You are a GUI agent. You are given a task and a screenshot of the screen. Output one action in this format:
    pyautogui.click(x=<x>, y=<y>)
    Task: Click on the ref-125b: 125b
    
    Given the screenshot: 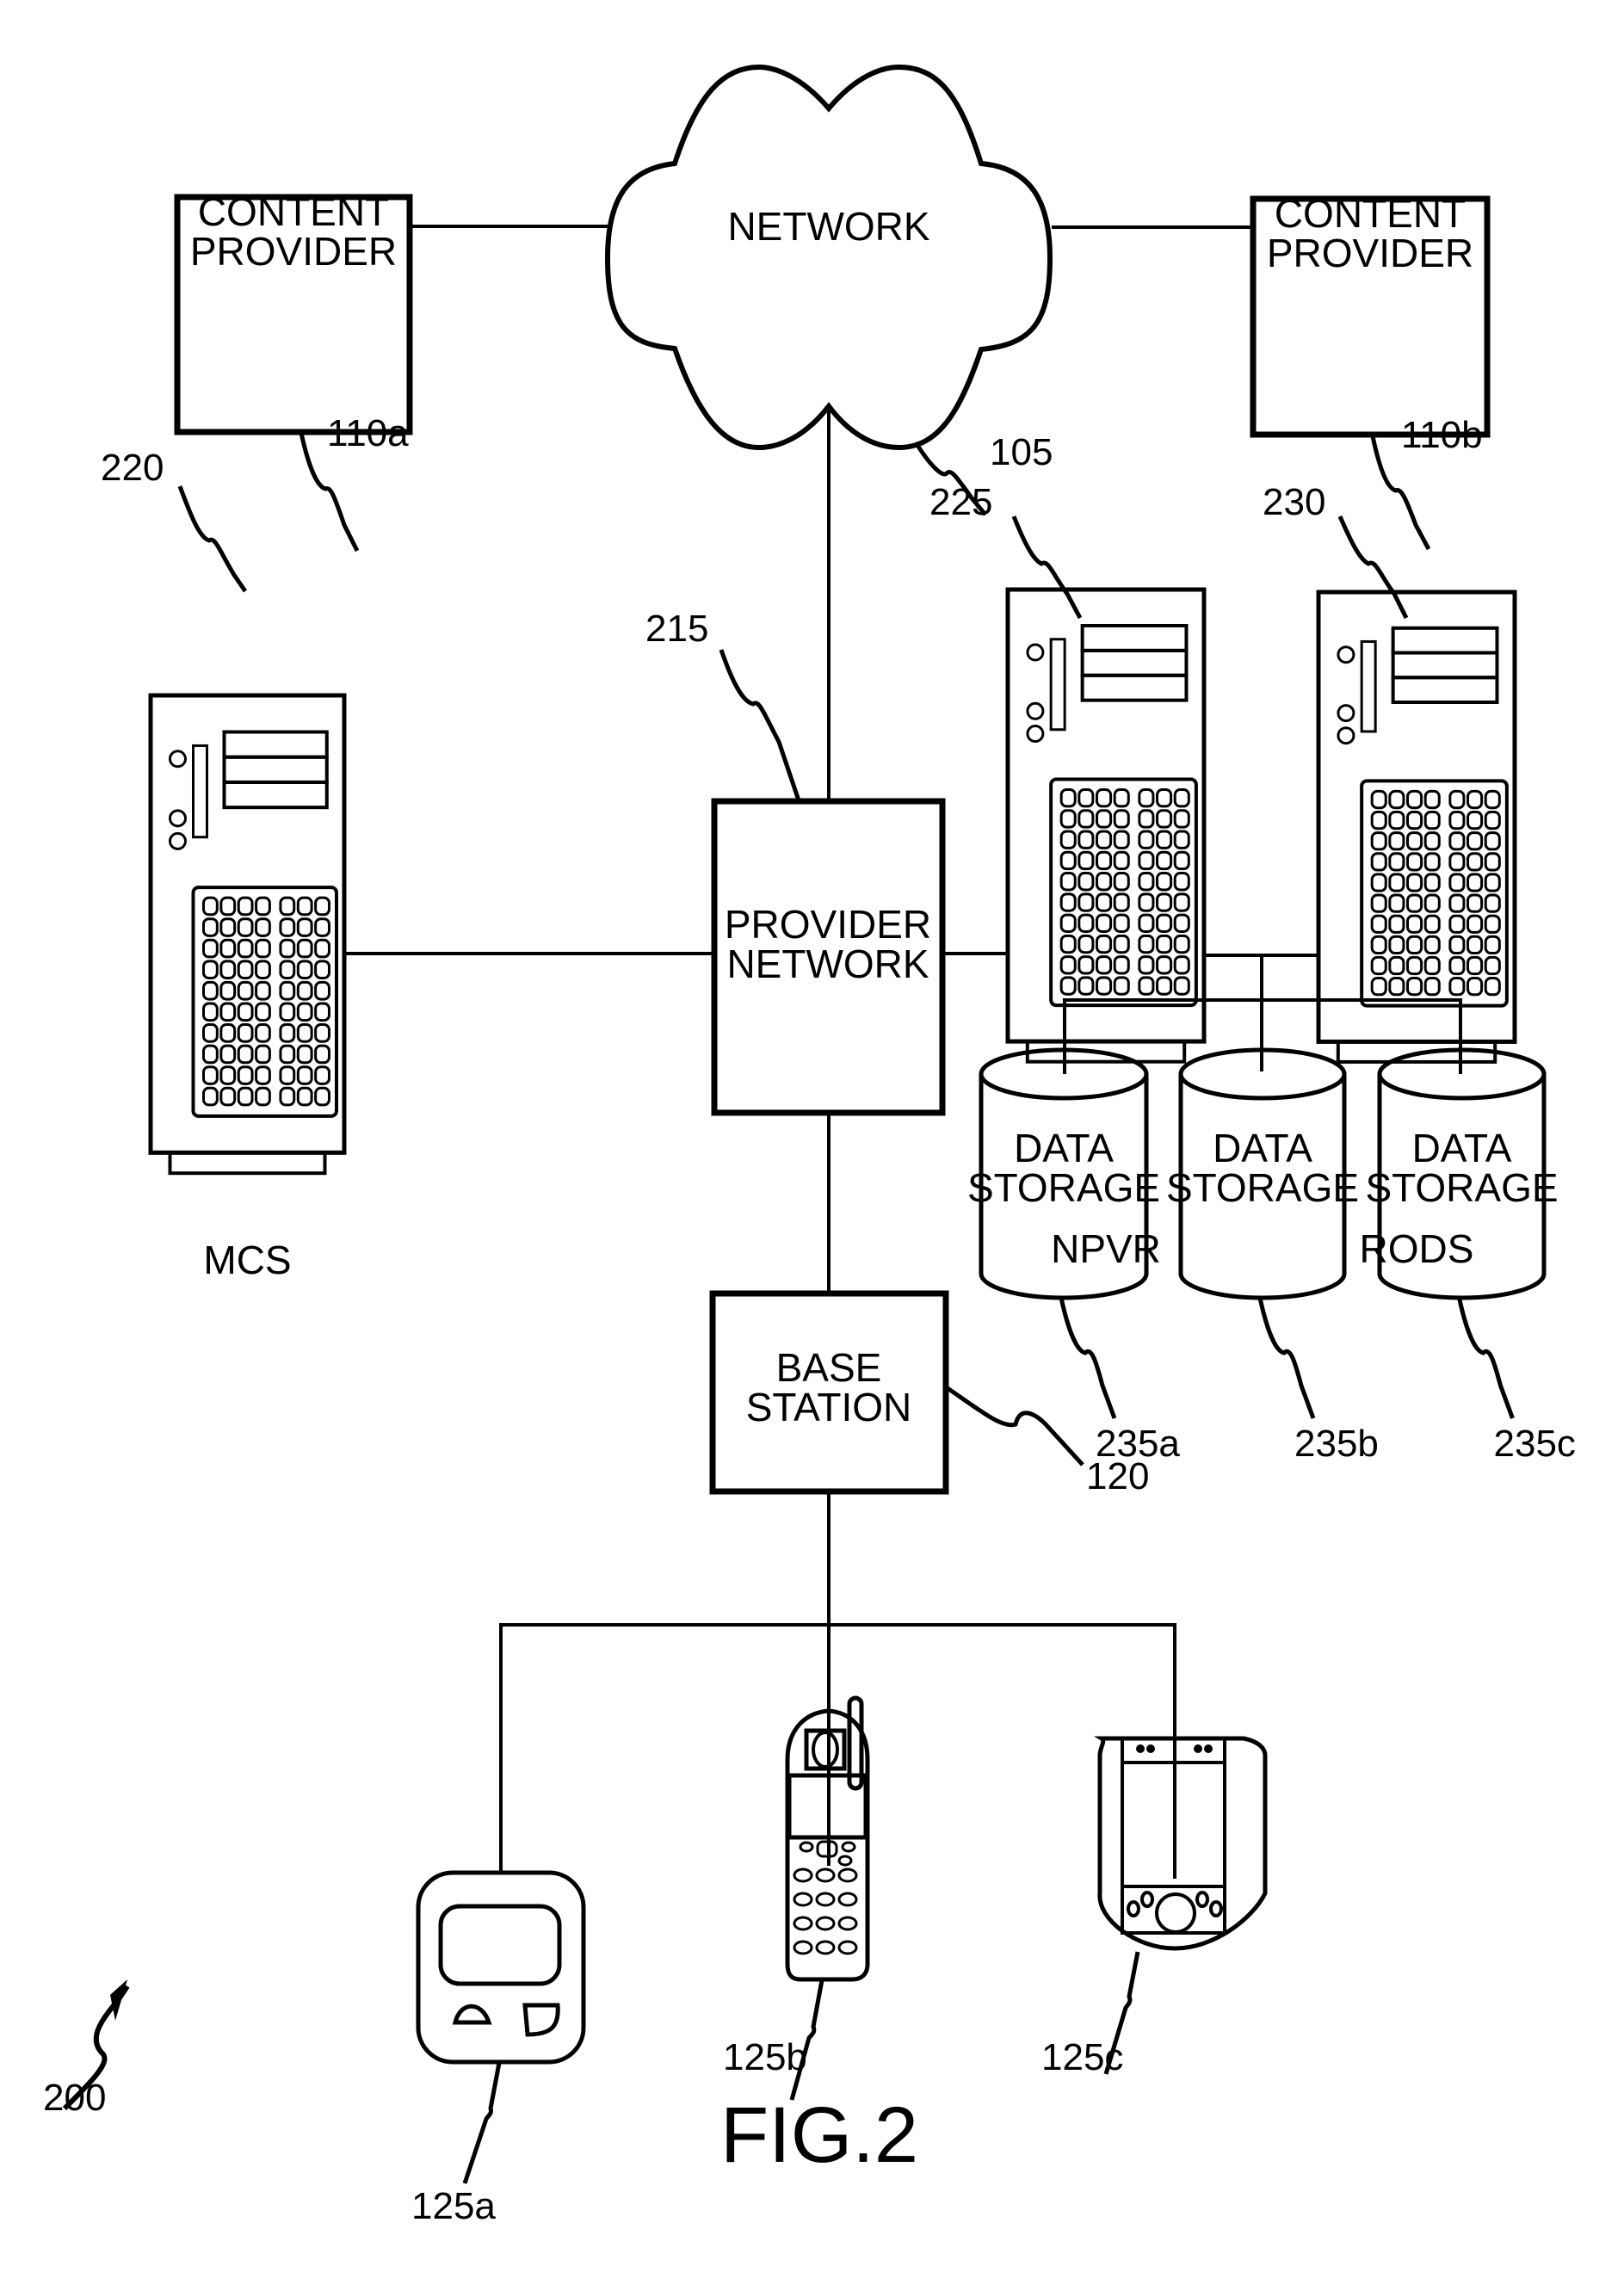 What is the action you would take?
    pyautogui.click(x=765, y=2057)
    